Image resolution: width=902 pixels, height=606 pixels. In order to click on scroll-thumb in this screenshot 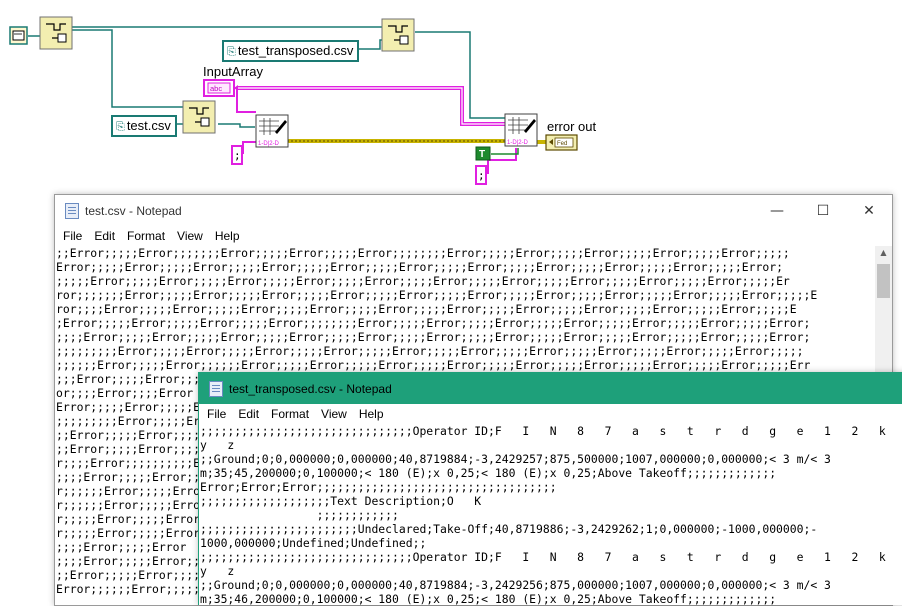, I will do `click(883, 281)`.